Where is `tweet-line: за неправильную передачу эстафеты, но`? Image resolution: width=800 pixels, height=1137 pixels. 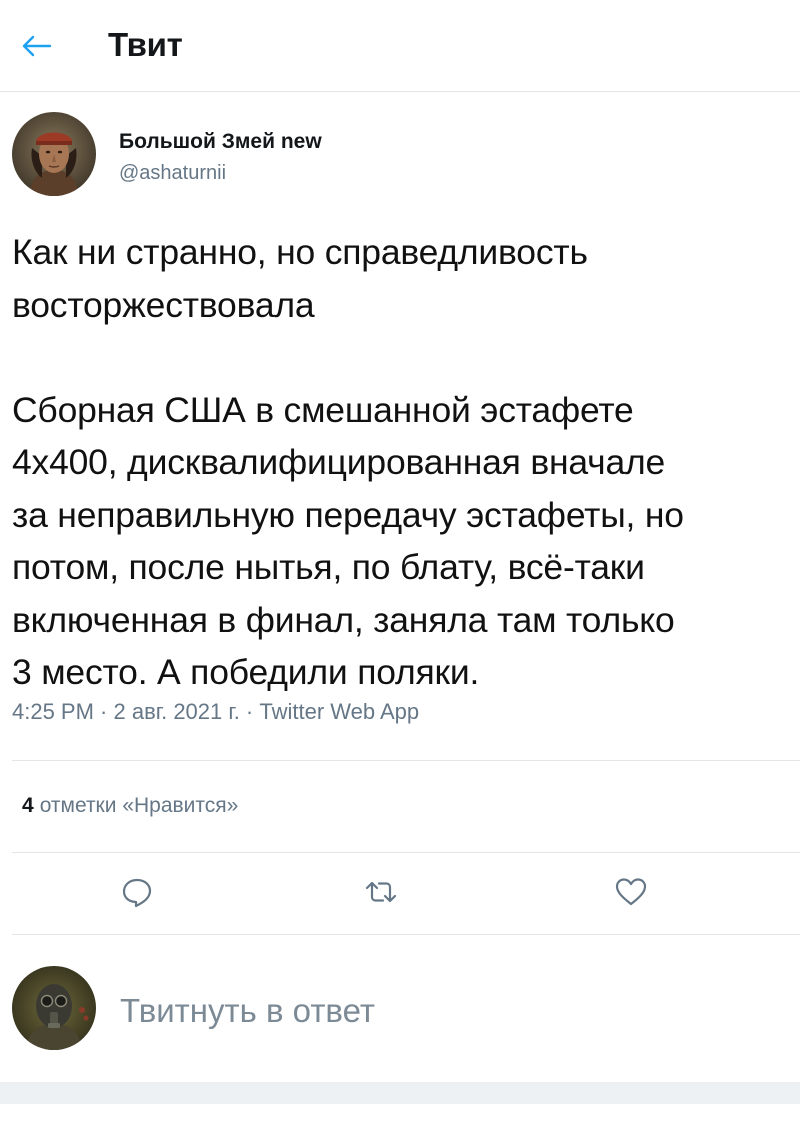 tweet-line: за неправильную передачу эстафеты, но is located at coordinates (348, 514).